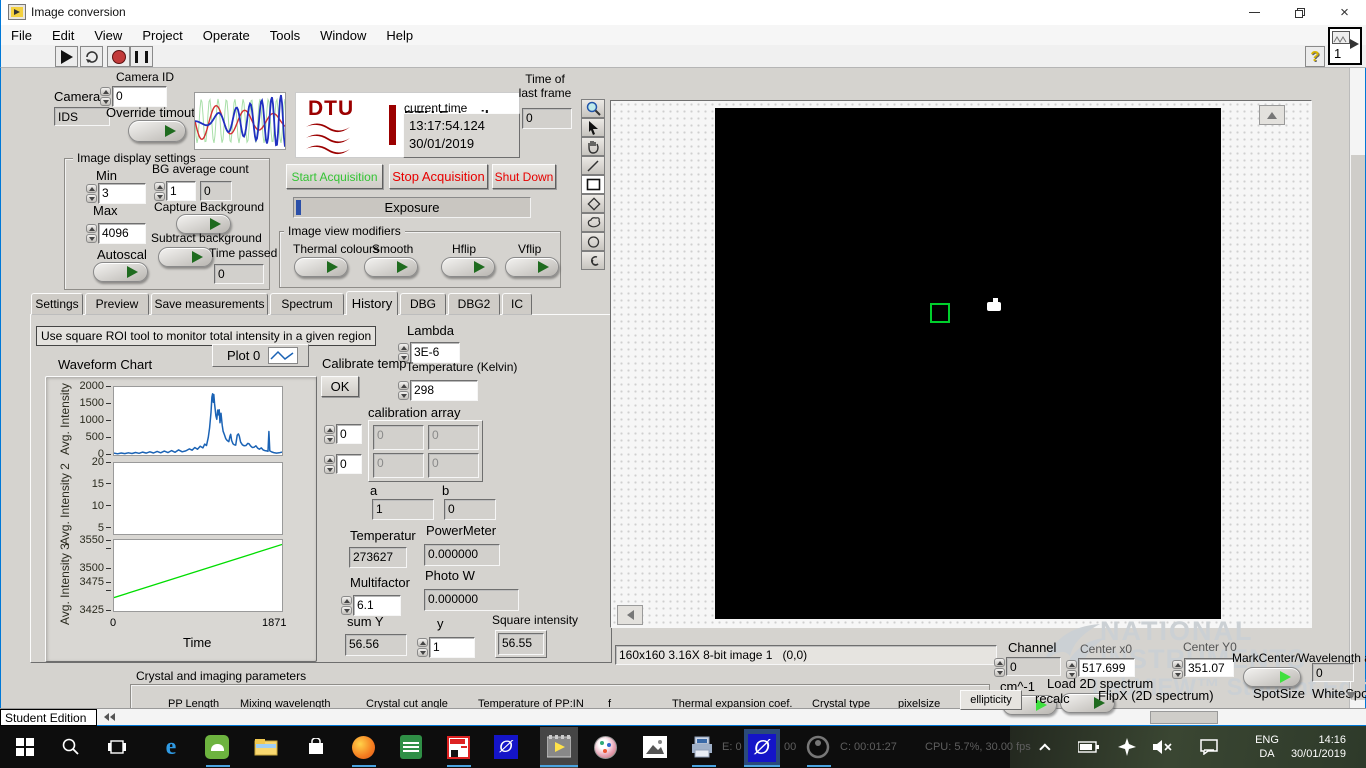 The image size is (1366, 768). What do you see at coordinates (423, 304) in the screenshot?
I see `tab-dbg: DBG` at bounding box center [423, 304].